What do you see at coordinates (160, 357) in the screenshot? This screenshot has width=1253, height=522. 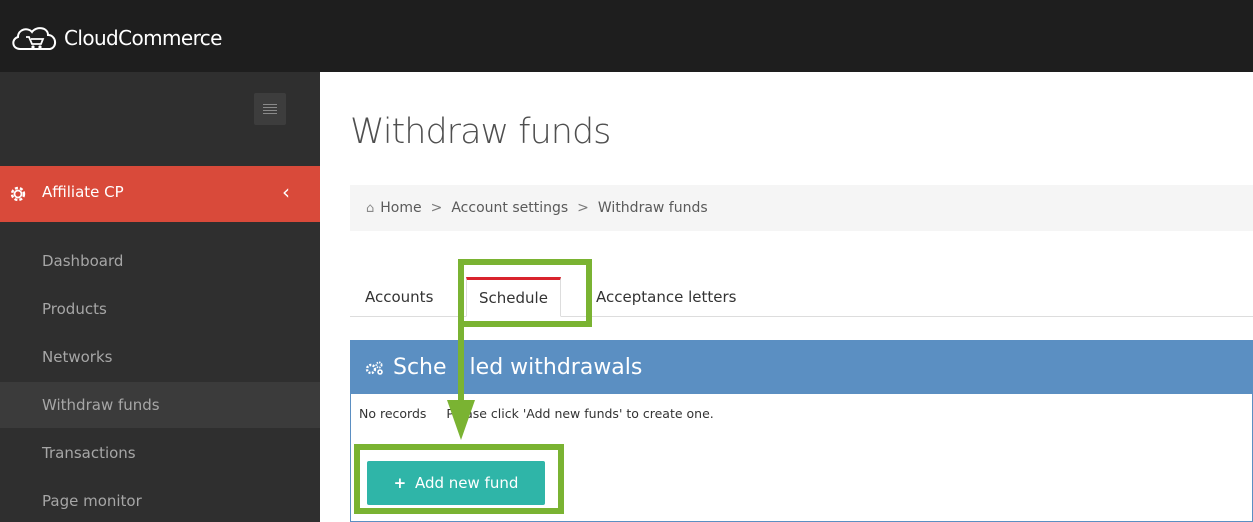 I see `sidebar-item-networks: Networks` at bounding box center [160, 357].